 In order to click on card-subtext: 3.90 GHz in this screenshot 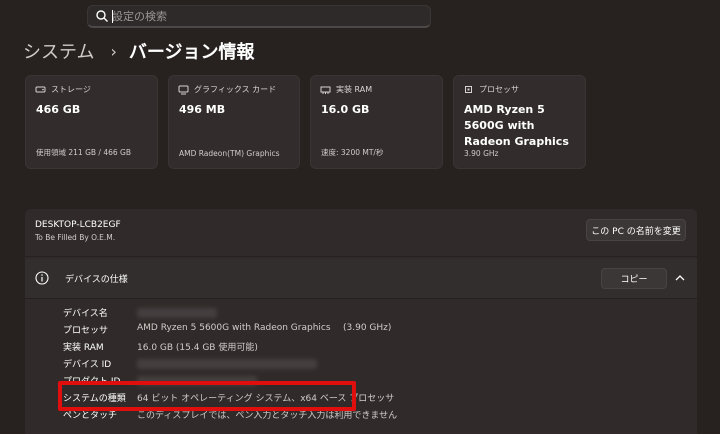, I will do `click(481, 153)`.